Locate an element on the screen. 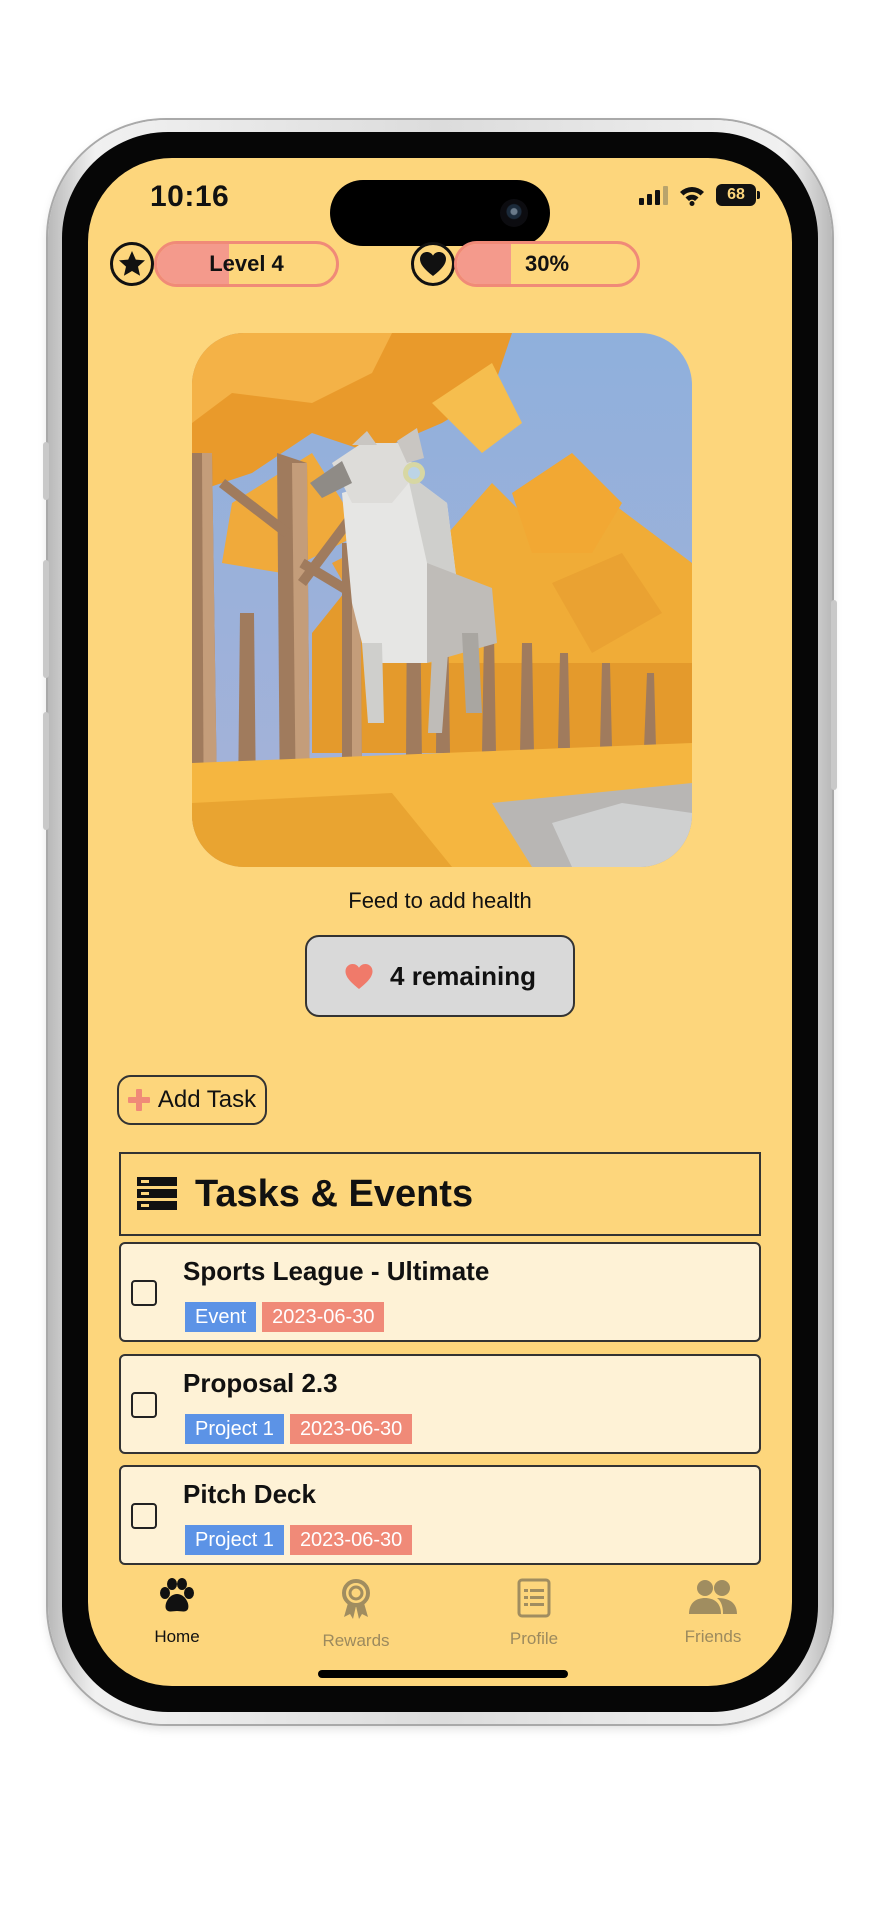  status-icons: 68 is located at coordinates (699, 195).